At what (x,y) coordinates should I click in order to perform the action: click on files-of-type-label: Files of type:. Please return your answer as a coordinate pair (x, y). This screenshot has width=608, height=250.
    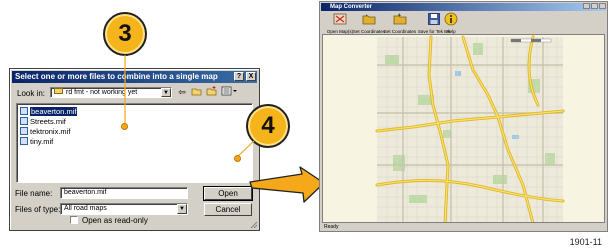
    Looking at the image, I should click on (38, 209).